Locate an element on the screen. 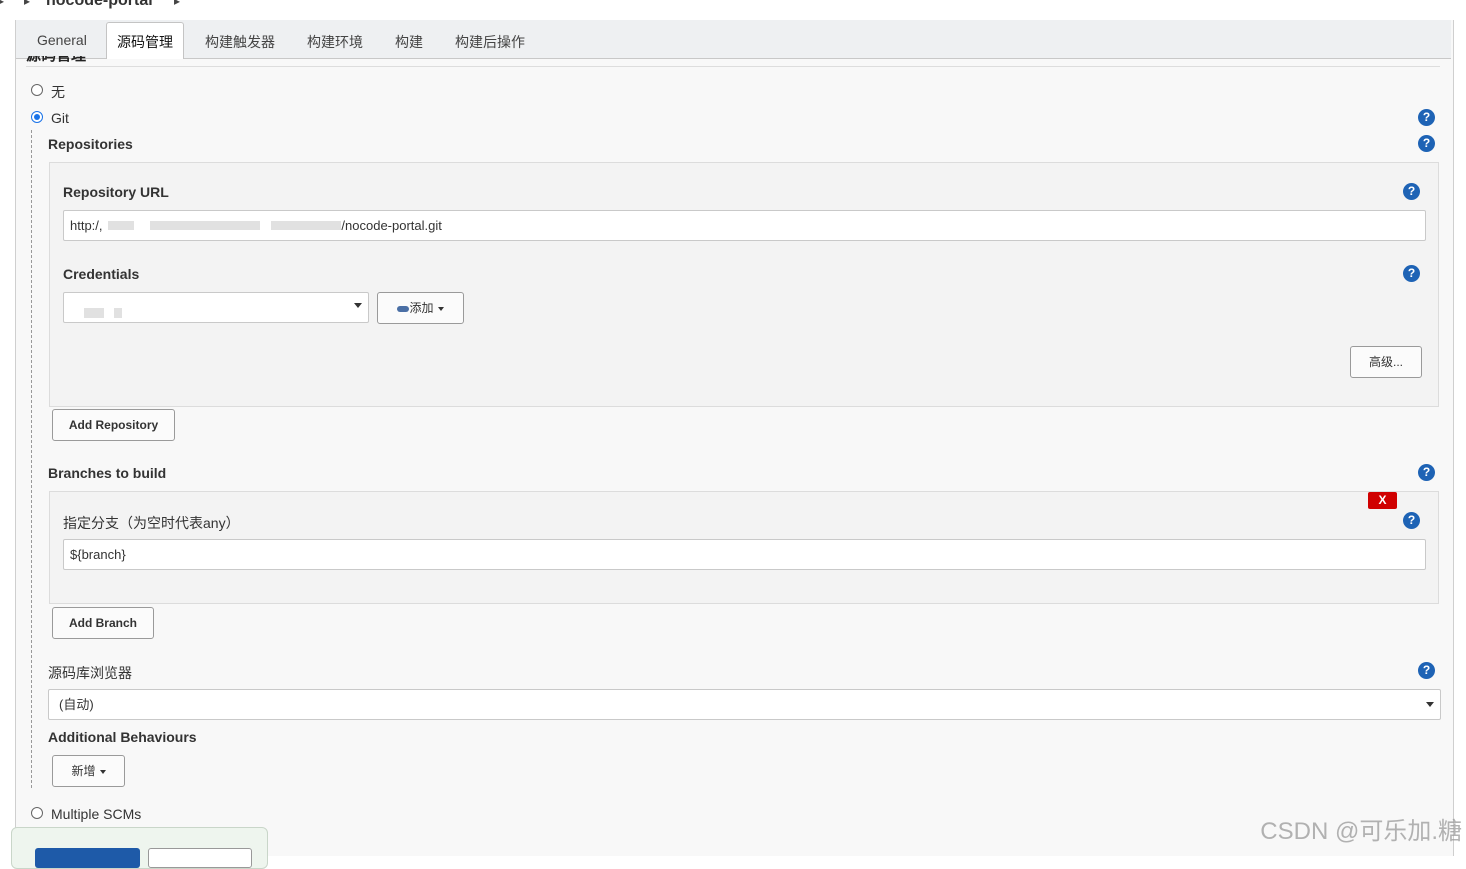 This screenshot has height=869, width=1466. divider is located at coordinates (733, 66).